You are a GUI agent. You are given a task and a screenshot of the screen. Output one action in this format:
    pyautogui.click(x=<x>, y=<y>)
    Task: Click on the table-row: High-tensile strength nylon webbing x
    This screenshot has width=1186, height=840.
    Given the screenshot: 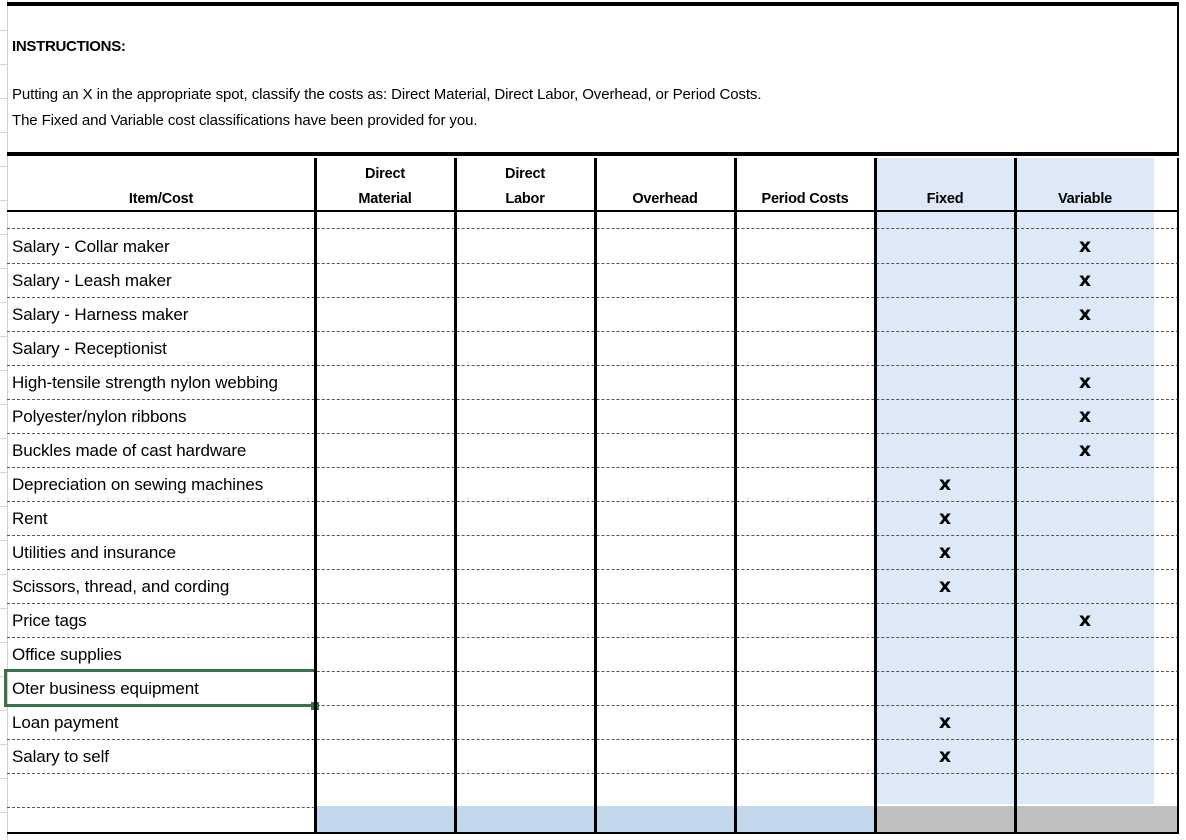 What is the action you would take?
    pyautogui.click(x=593, y=383)
    